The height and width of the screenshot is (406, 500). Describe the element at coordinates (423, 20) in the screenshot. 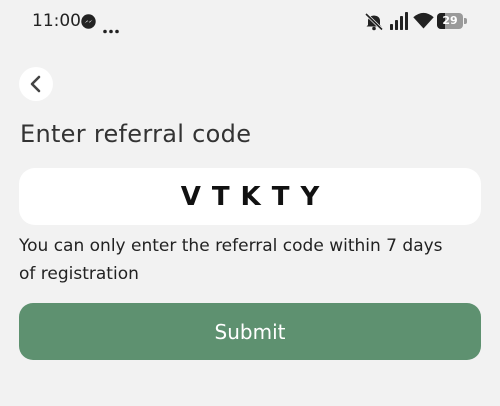

I see `wifi-icon` at that location.